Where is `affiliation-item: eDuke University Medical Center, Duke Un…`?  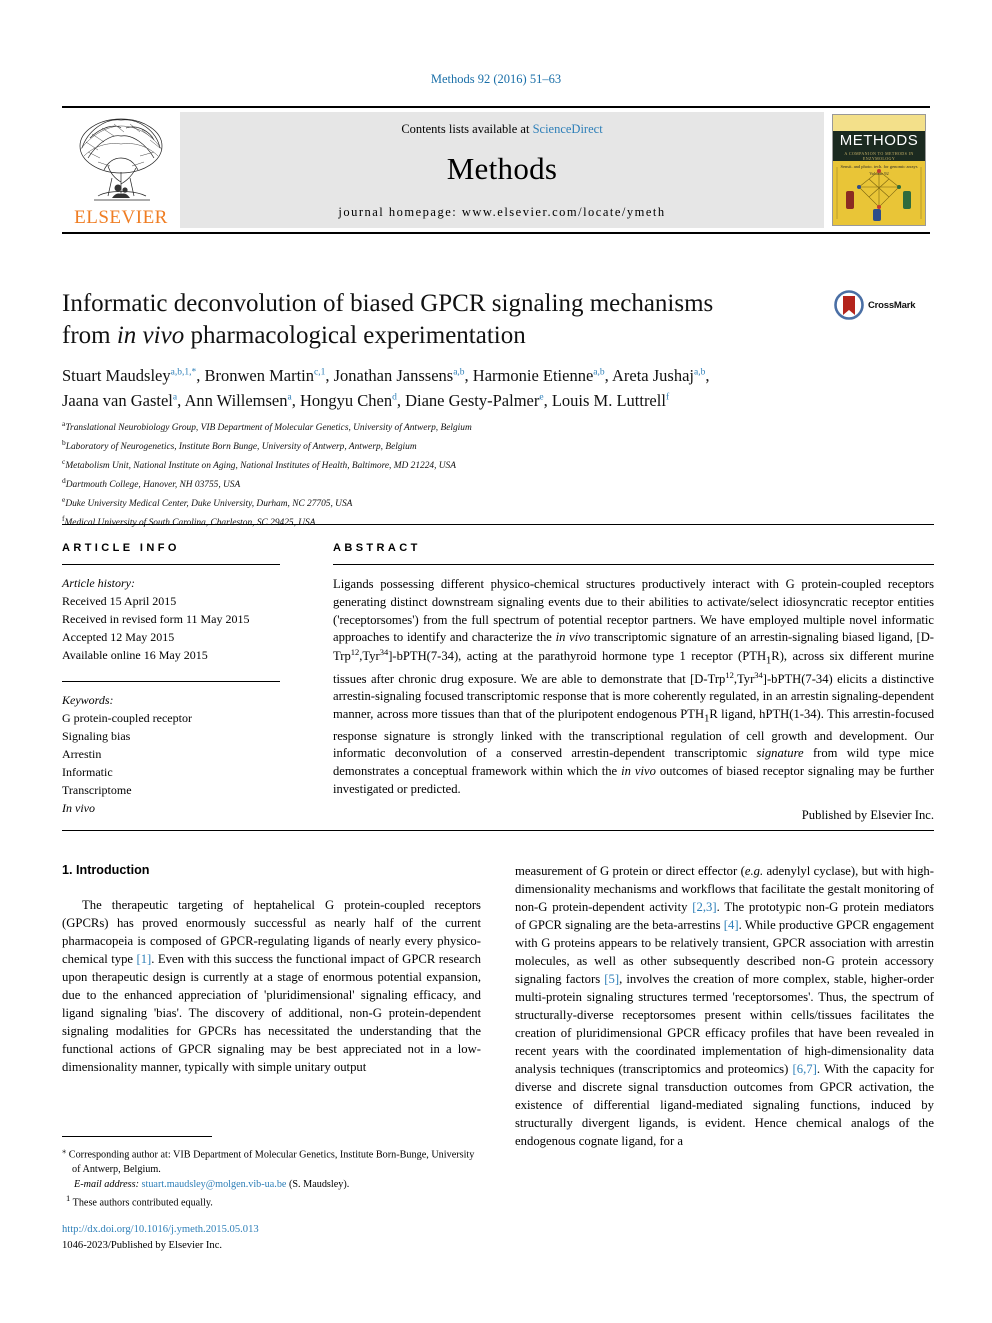 affiliation-item: eDuke University Medical Center, Duke Un… is located at coordinates (412, 503).